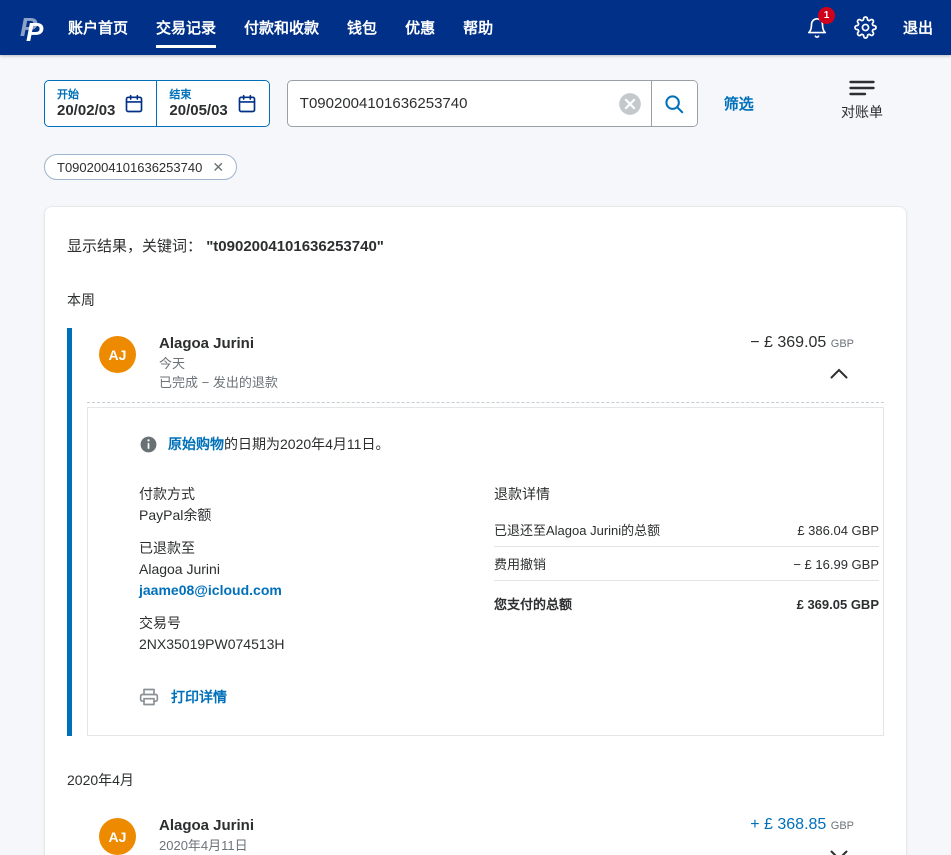 The width and height of the screenshot is (951, 855). I want to click on nav-item-offers: 优惠, so click(420, 27).